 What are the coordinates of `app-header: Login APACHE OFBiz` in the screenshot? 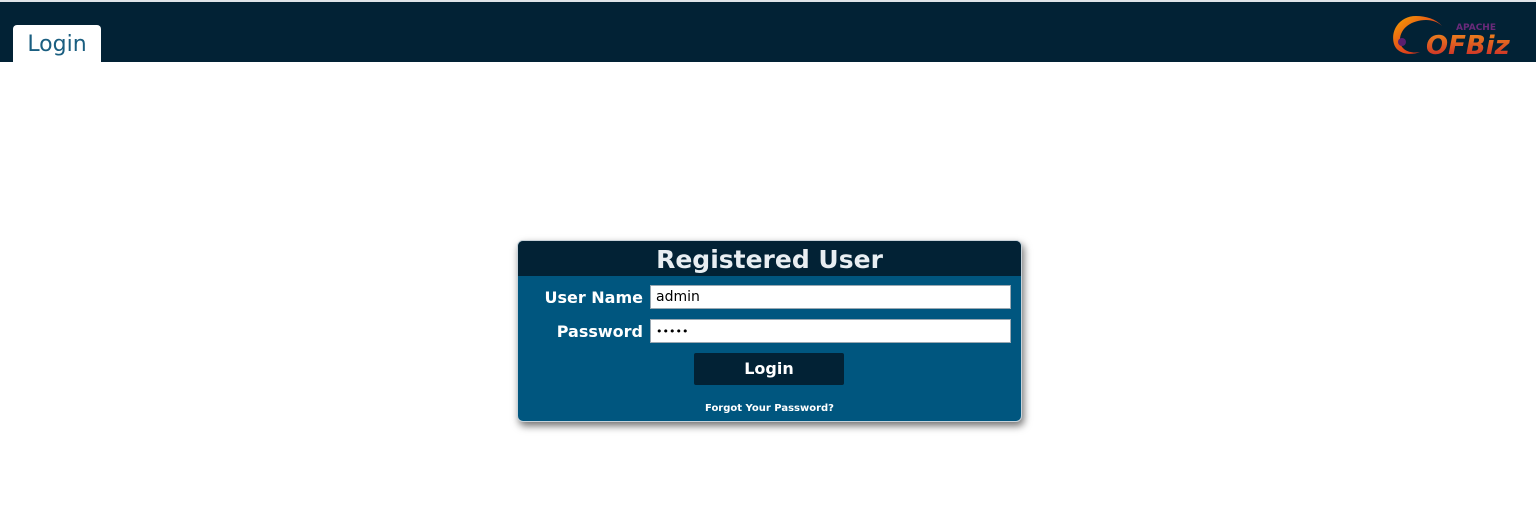 It's located at (768, 32).